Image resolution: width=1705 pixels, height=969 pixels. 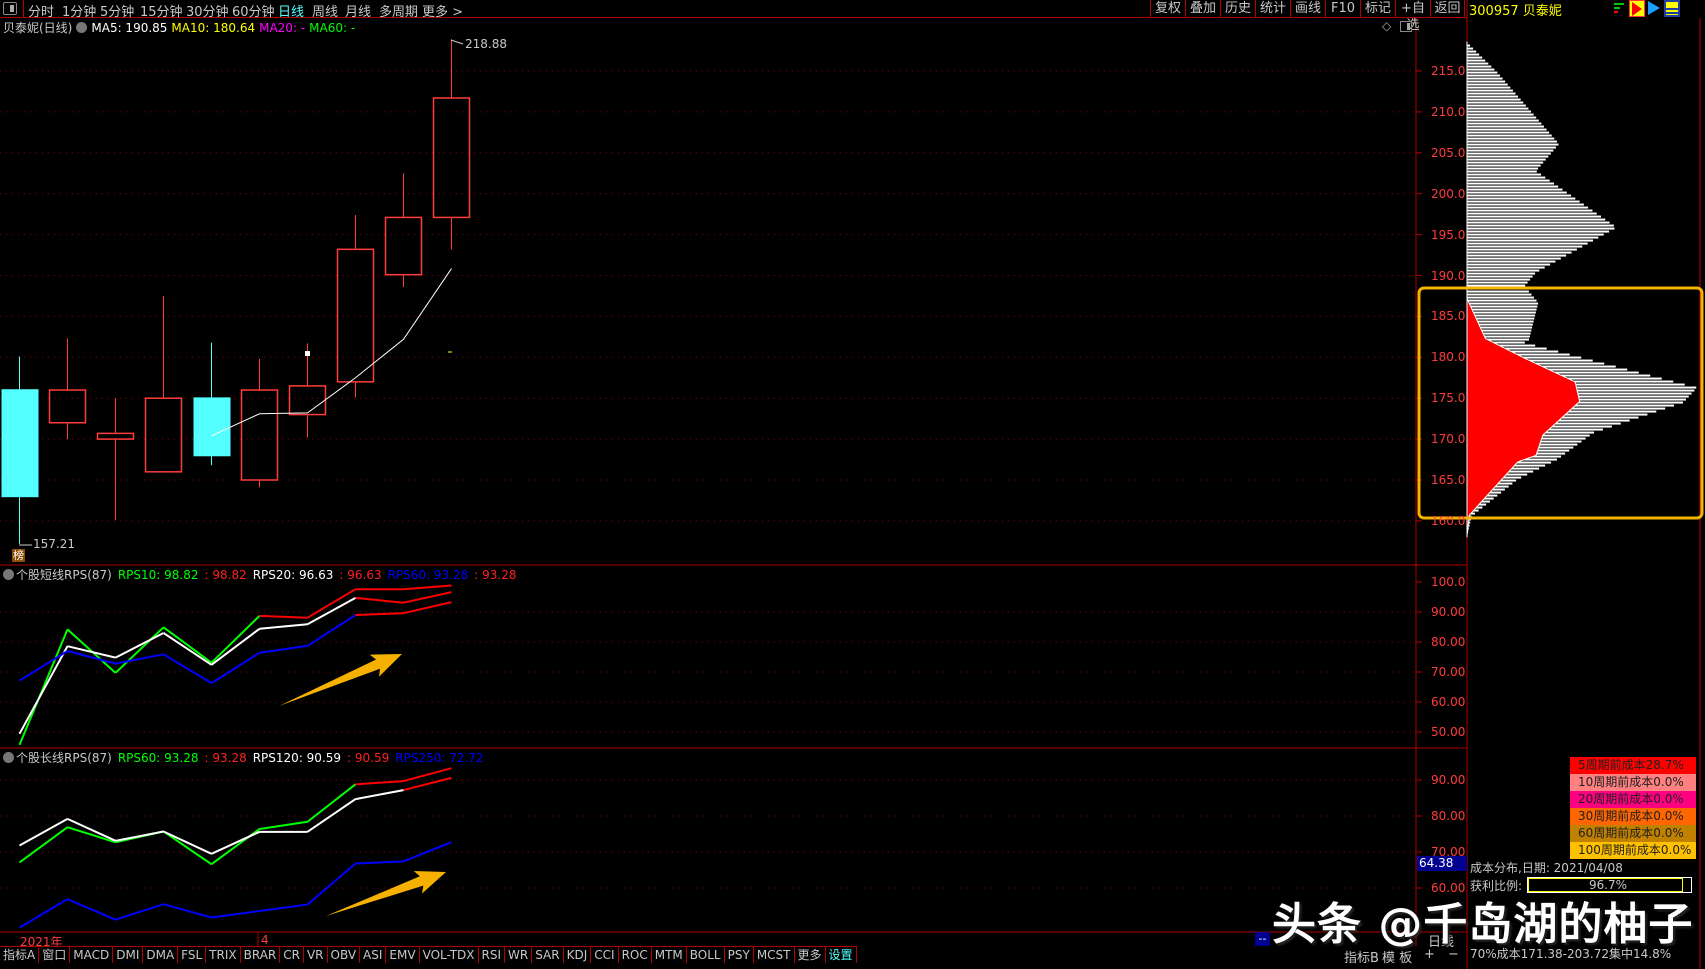 I want to click on fuquan-button: 复权, so click(x=1167, y=9).